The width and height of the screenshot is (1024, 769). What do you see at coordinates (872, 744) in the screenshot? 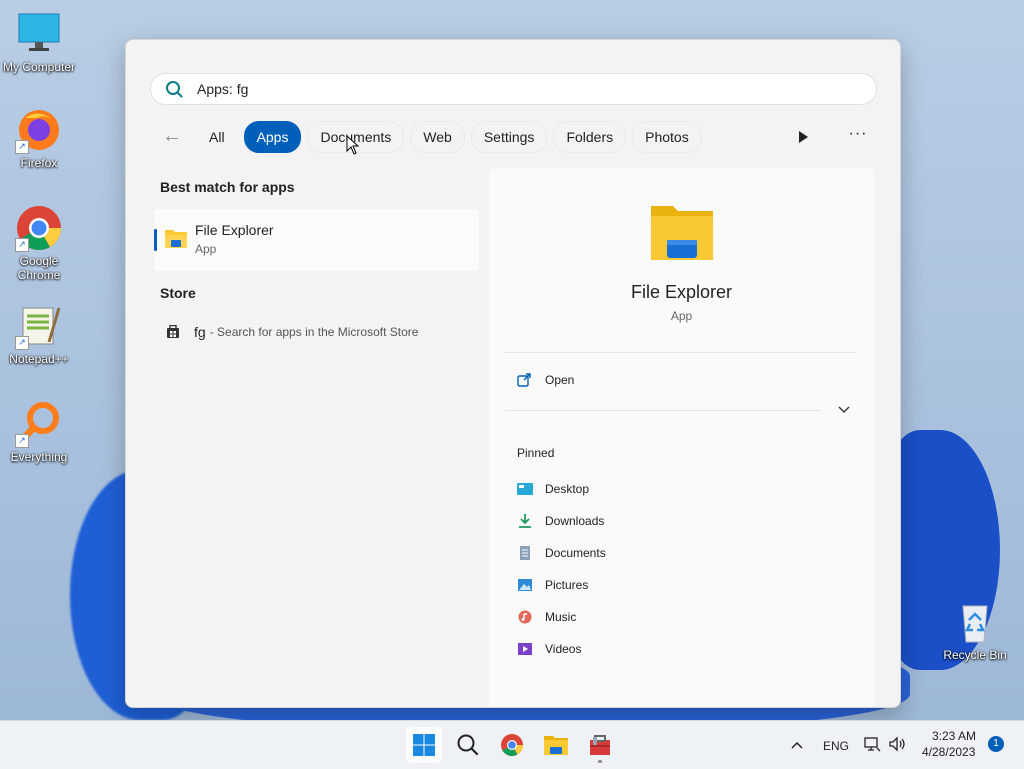
I see `network-icon` at bounding box center [872, 744].